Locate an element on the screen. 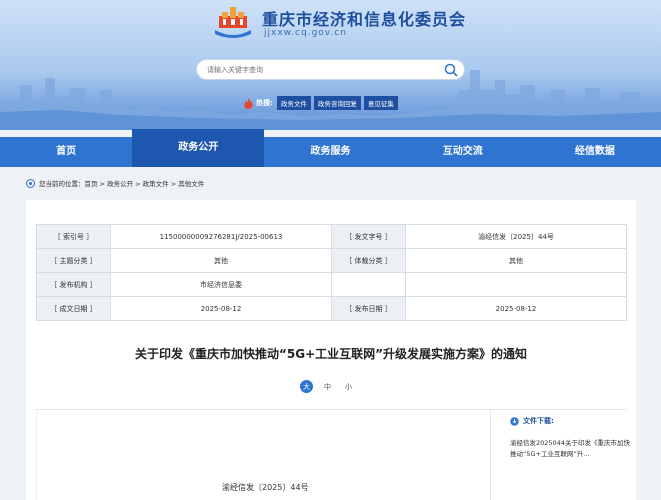 The height and width of the screenshot is (500, 661). meta-key: ［ 成文日期 ］ is located at coordinates (73, 308).